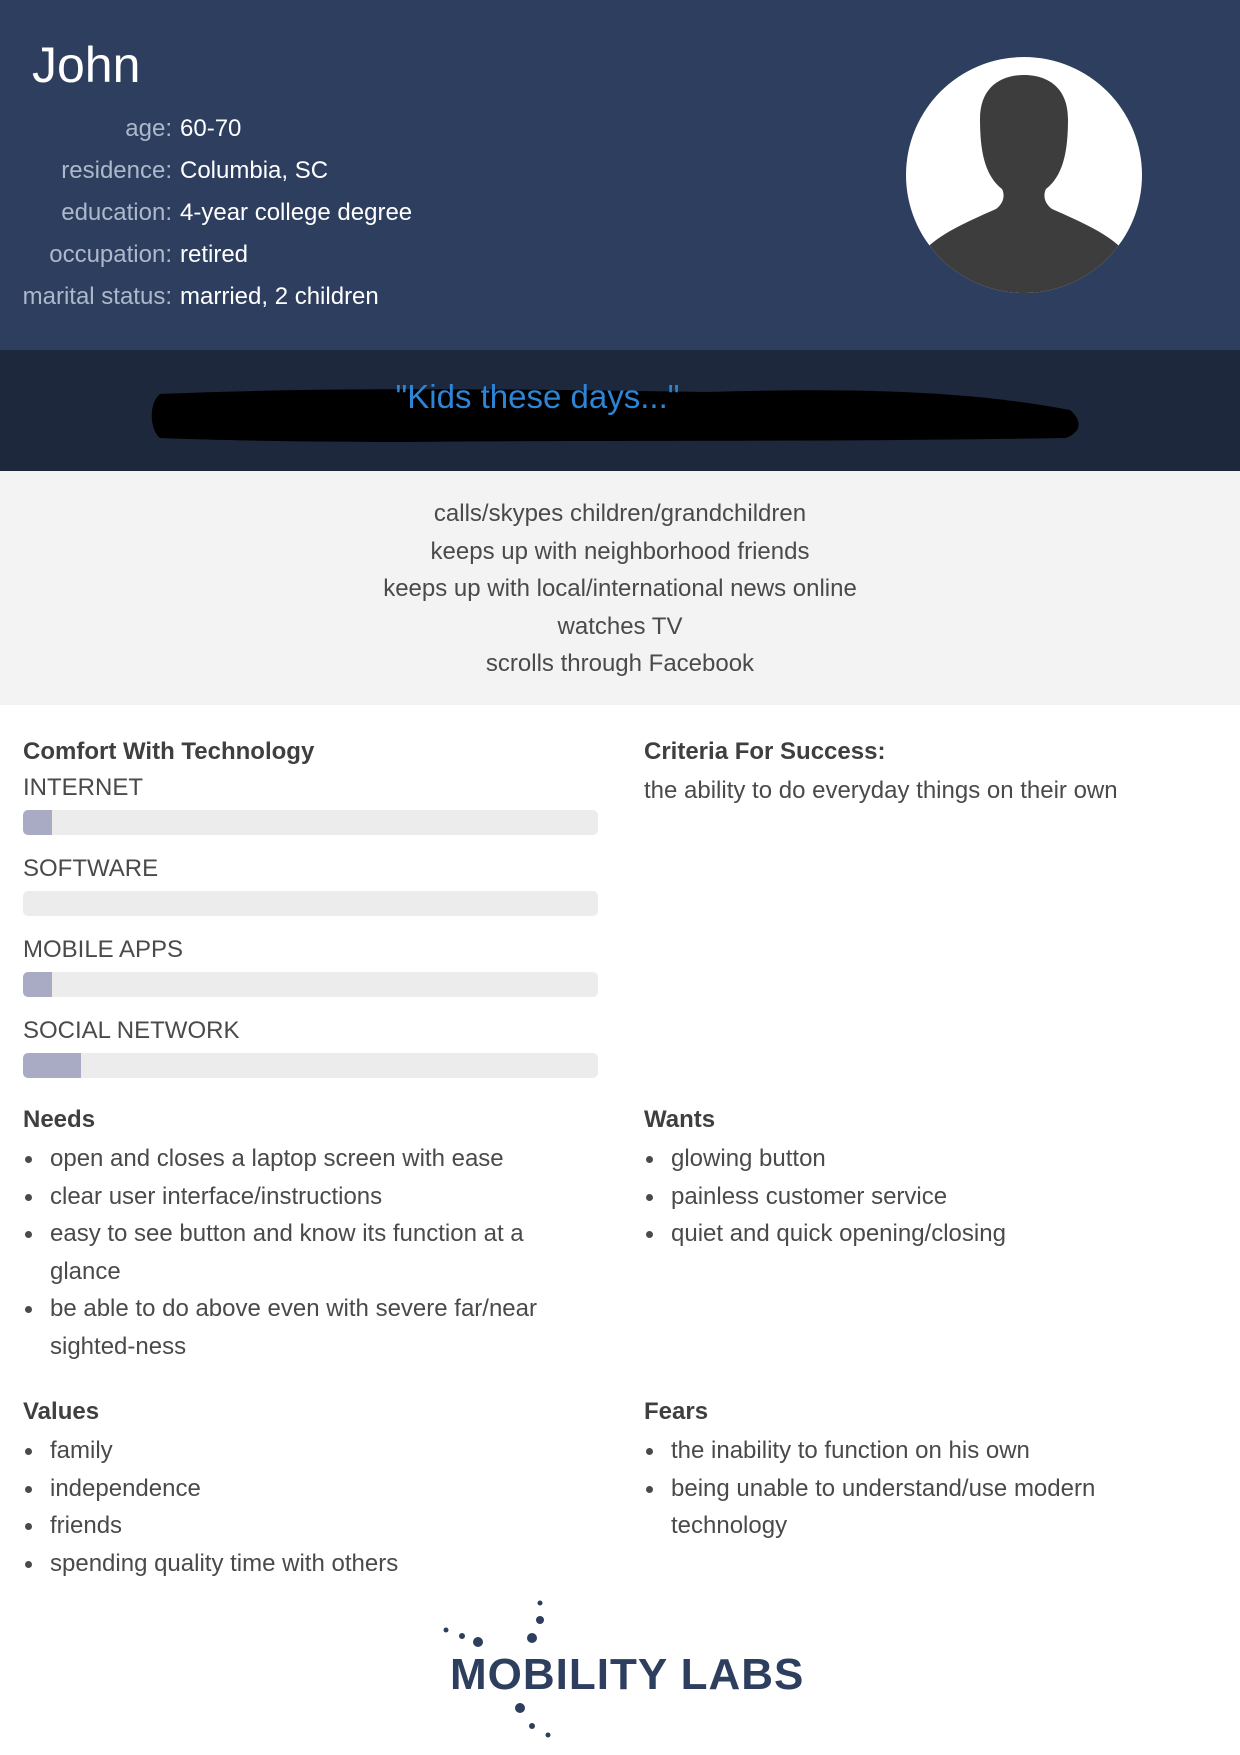 The height and width of the screenshot is (1755, 1240). What do you see at coordinates (61, 1411) in the screenshot?
I see `section-title: Values` at bounding box center [61, 1411].